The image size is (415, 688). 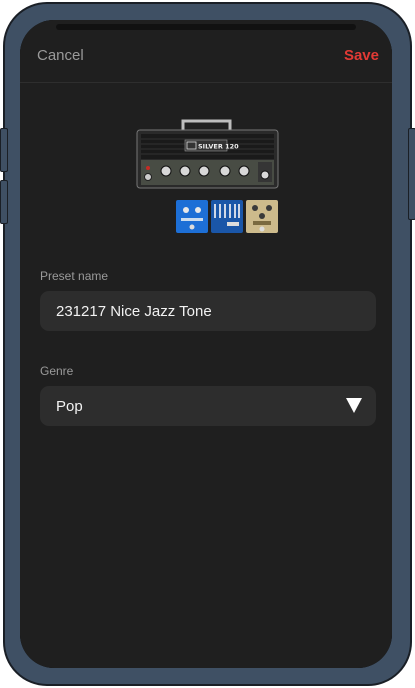 What do you see at coordinates (354, 405) in the screenshot?
I see `dropdown-triangle-icon` at bounding box center [354, 405].